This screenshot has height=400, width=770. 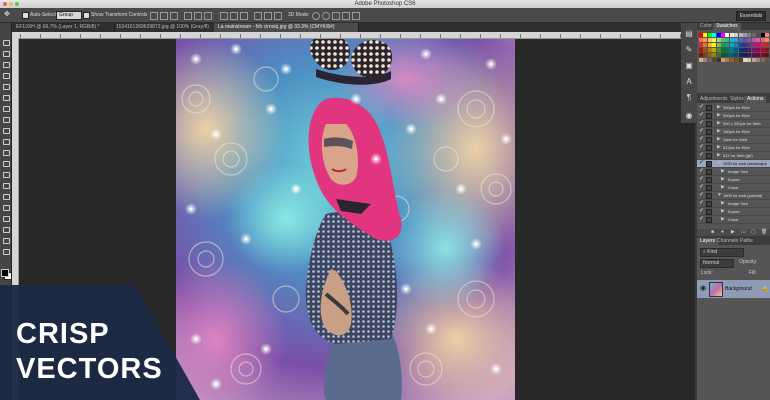 What do you see at coordinates (733, 232) in the screenshot?
I see `play-icon: ▶` at bounding box center [733, 232].